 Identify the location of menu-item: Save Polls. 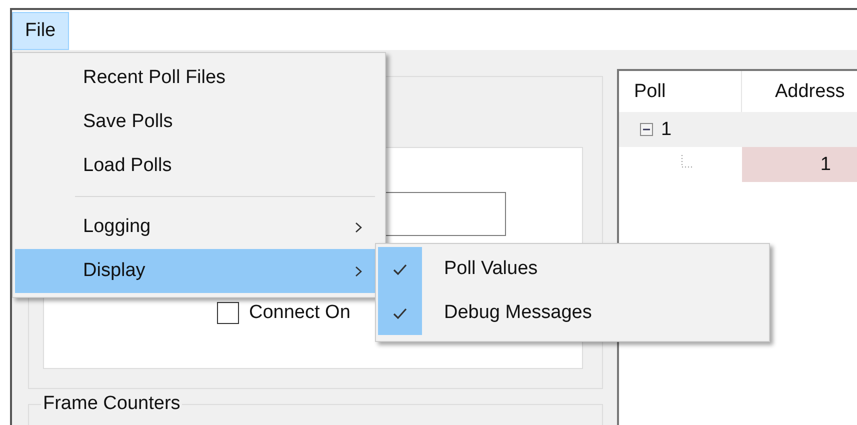
(199, 122).